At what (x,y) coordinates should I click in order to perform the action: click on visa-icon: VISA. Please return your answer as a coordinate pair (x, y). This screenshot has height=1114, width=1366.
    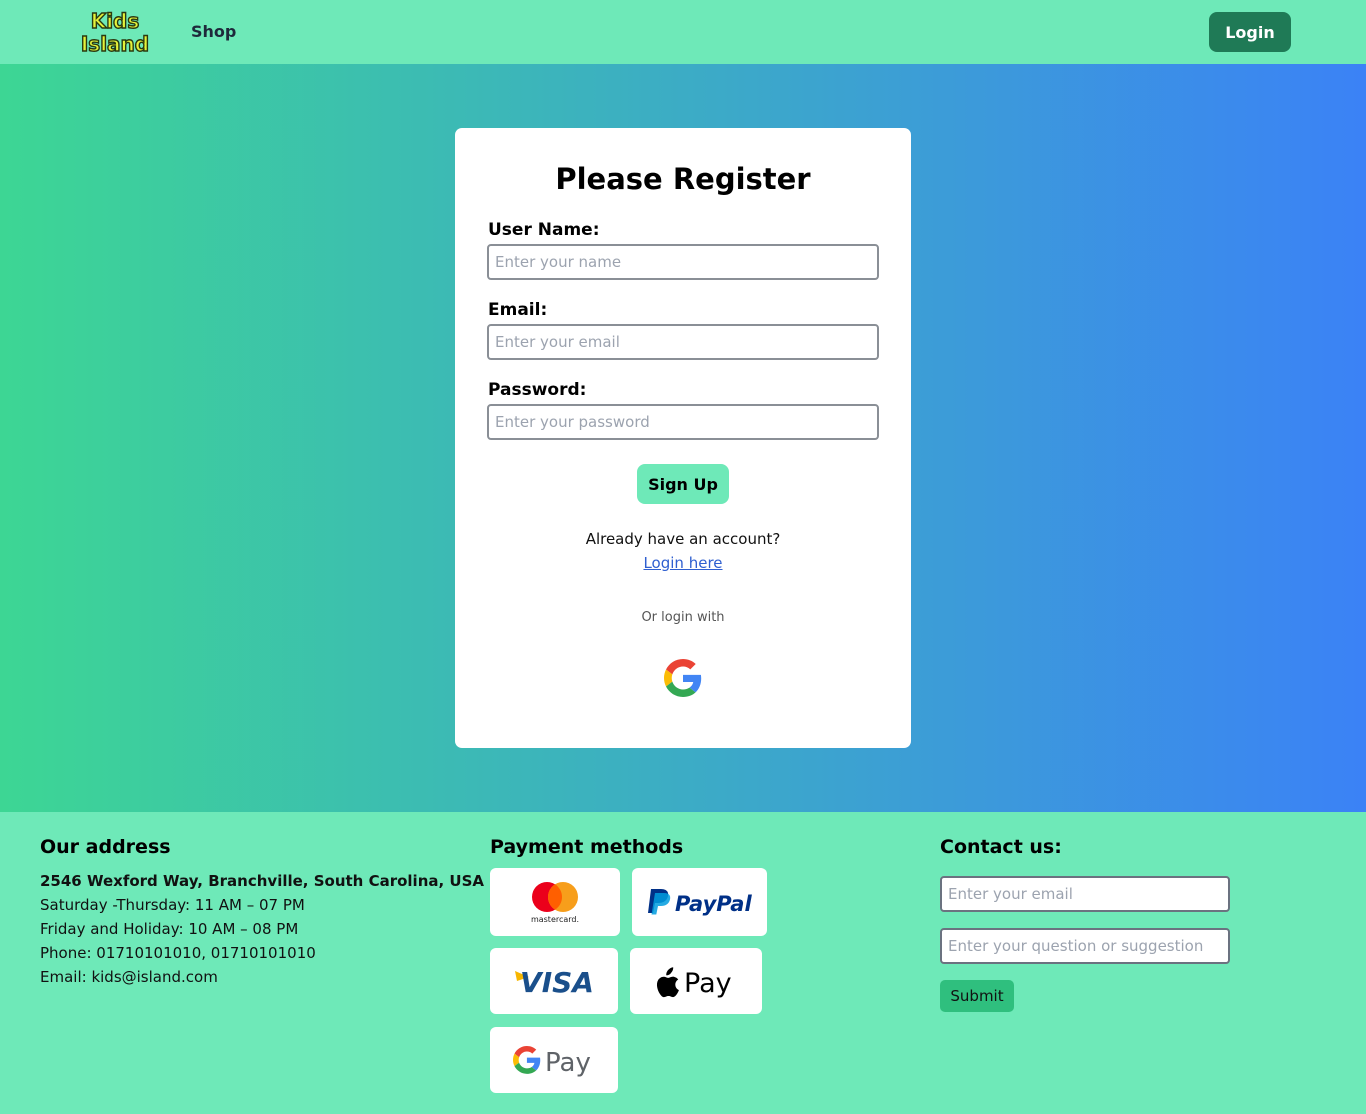
    Looking at the image, I should click on (554, 982).